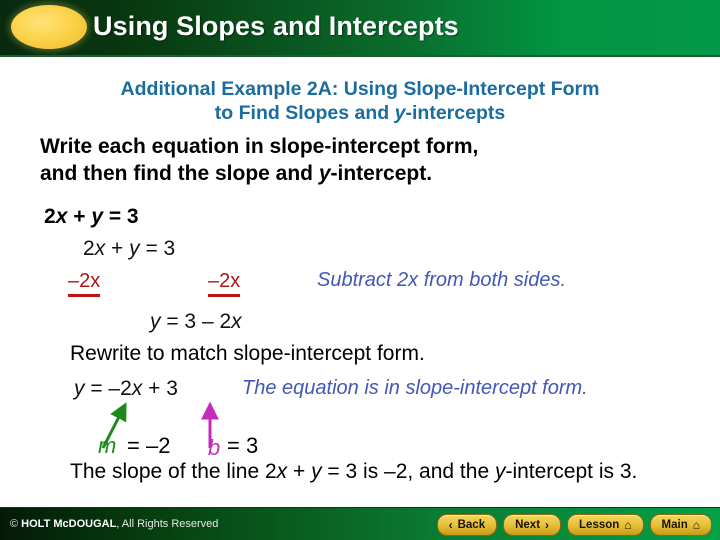 The height and width of the screenshot is (540, 720). What do you see at coordinates (471, 525) in the screenshot?
I see `back-button-label: Back` at bounding box center [471, 525].